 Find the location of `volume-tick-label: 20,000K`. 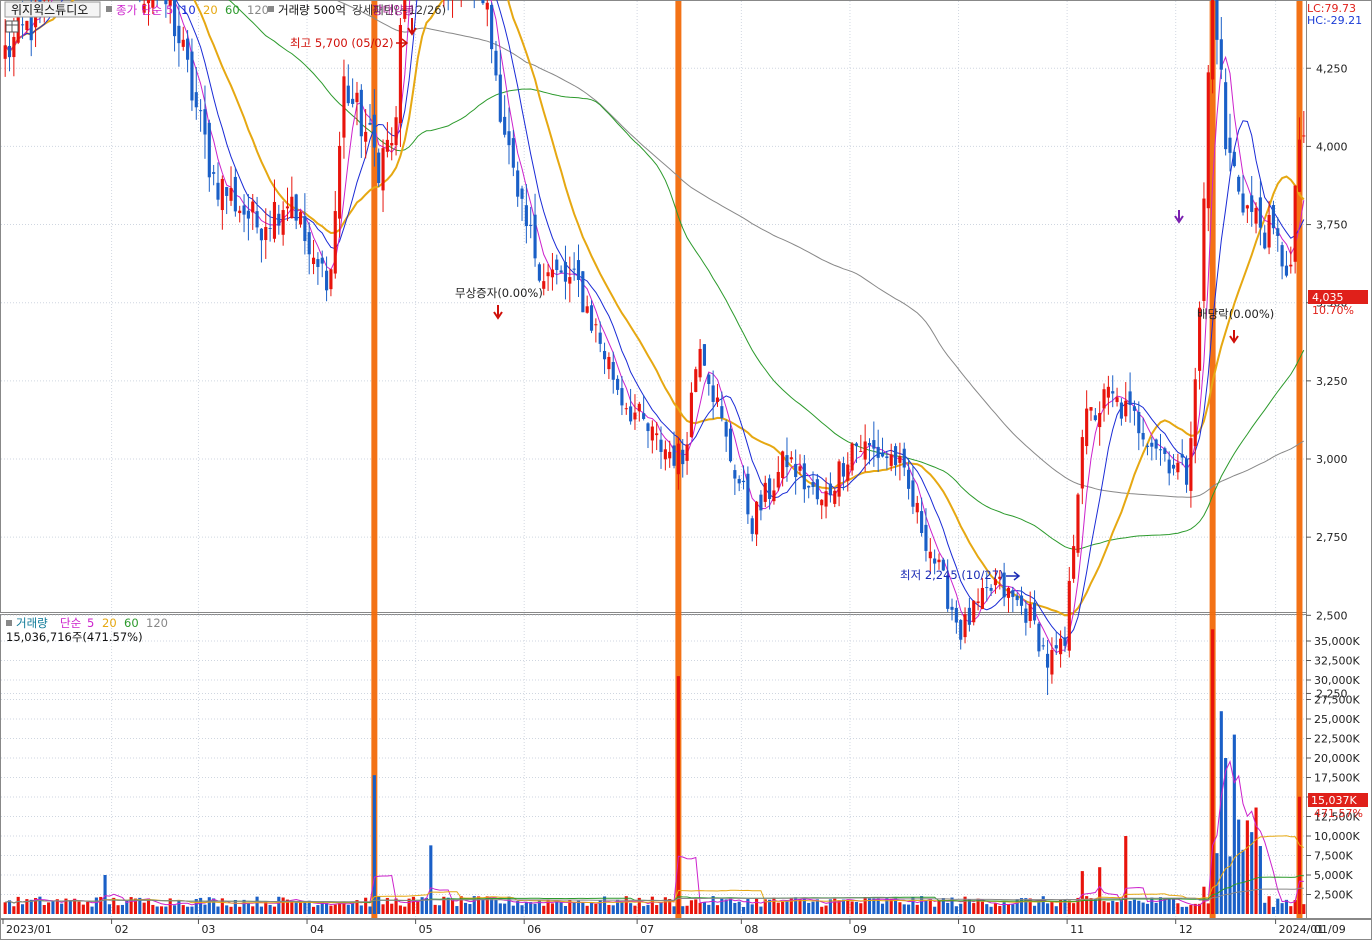

volume-tick-label: 20,000K is located at coordinates (1337, 758).